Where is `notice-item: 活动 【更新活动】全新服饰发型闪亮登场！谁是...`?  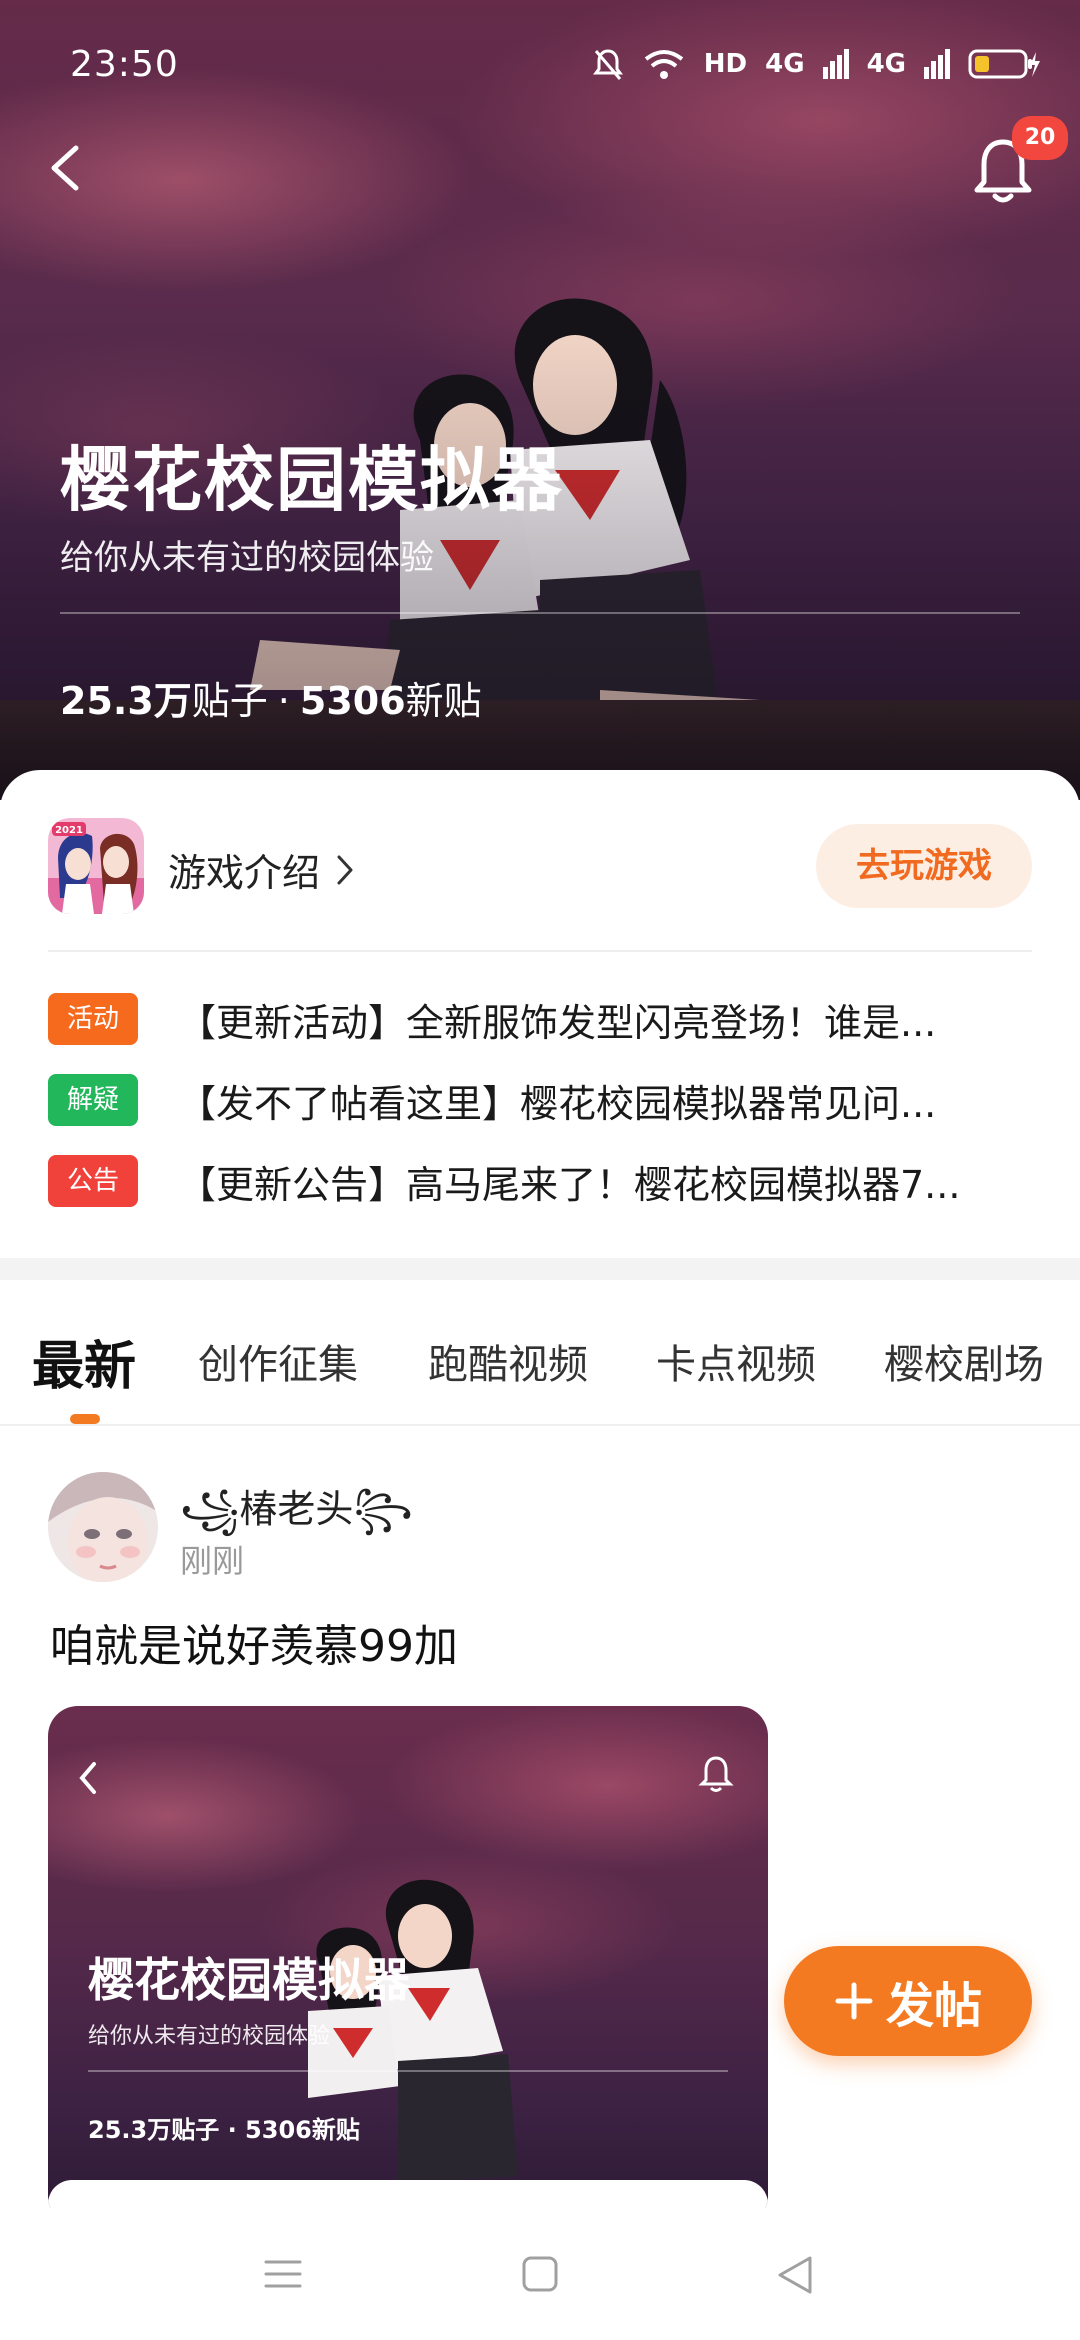
notice-item: 活动 【更新活动】全新服饰发型闪亮登场！谁是... is located at coordinates (543, 1019).